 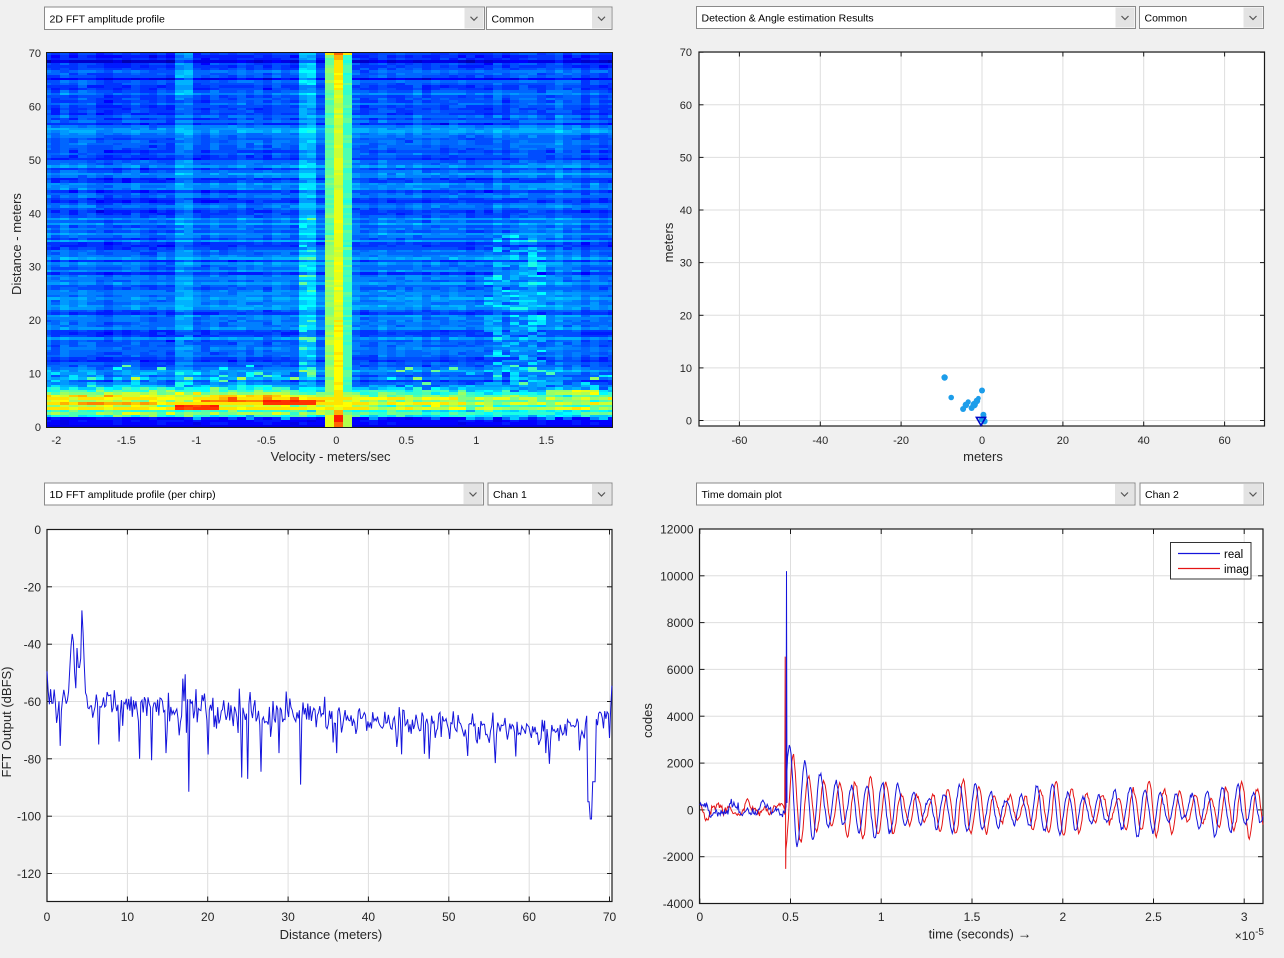 What do you see at coordinates (1250, 935) in the screenshot?
I see `svg-text: ×10-5` at bounding box center [1250, 935].